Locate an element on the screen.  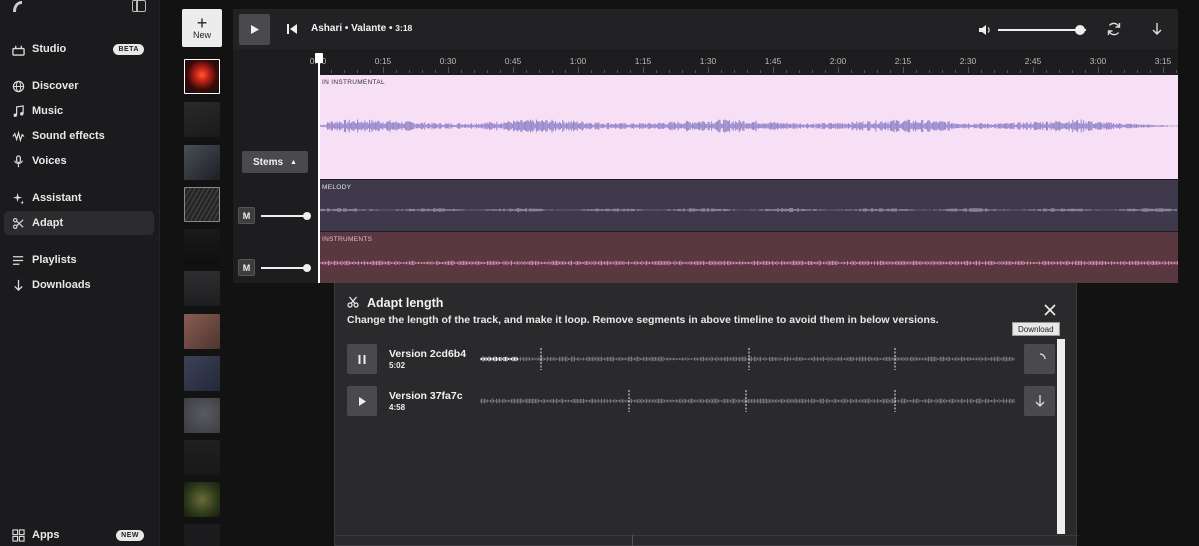
track-title: Ashari • Valante • 3:18 is located at coordinates (361, 28).